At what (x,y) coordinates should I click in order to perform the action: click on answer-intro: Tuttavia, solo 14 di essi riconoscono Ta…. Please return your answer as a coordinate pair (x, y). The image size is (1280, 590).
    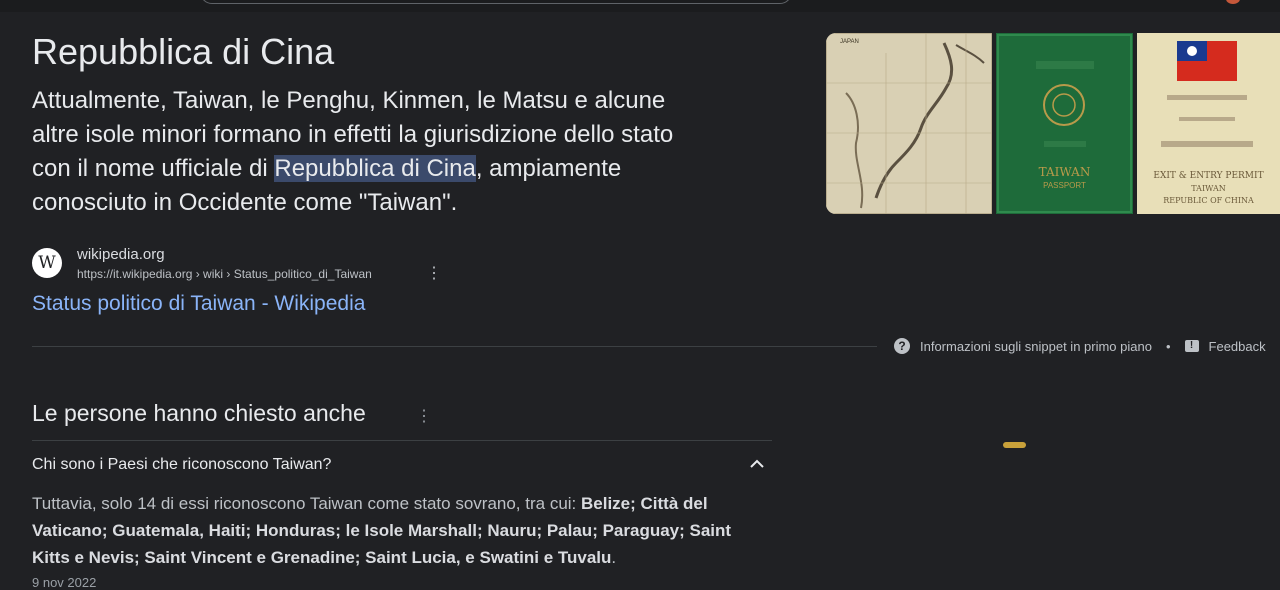
    Looking at the image, I should click on (306, 503).